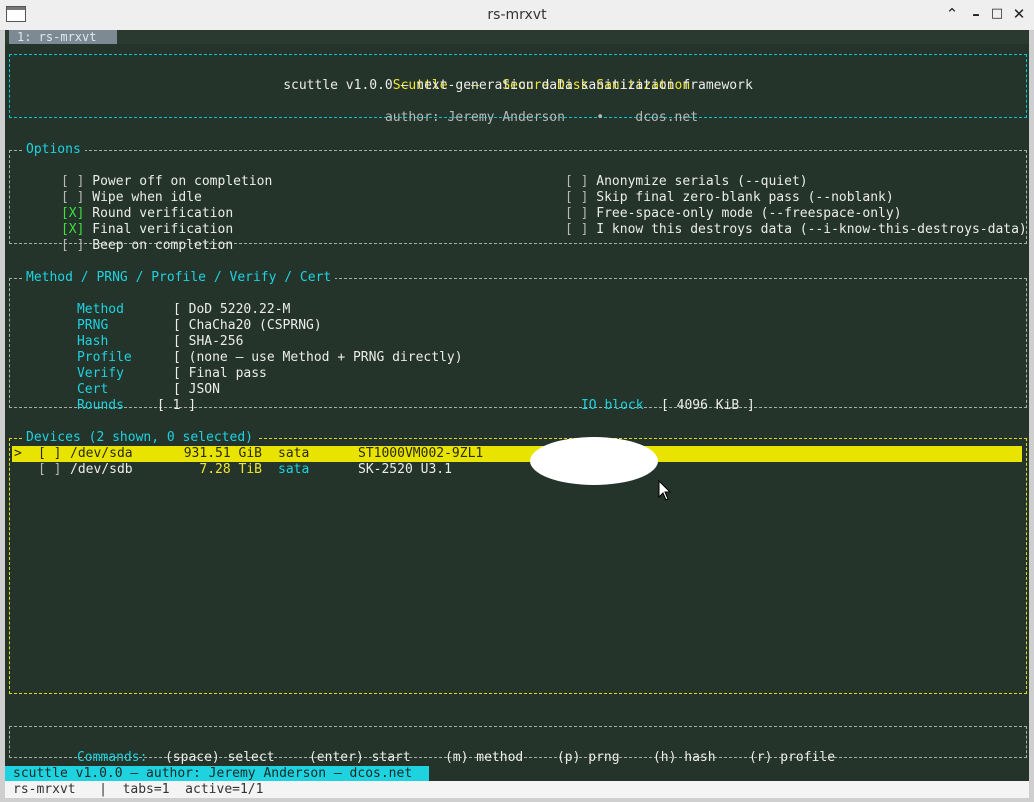 This screenshot has height=802, width=1034. Describe the element at coordinates (405, 469) in the screenshot. I see `device-model: SK-2520 U3.1` at that location.